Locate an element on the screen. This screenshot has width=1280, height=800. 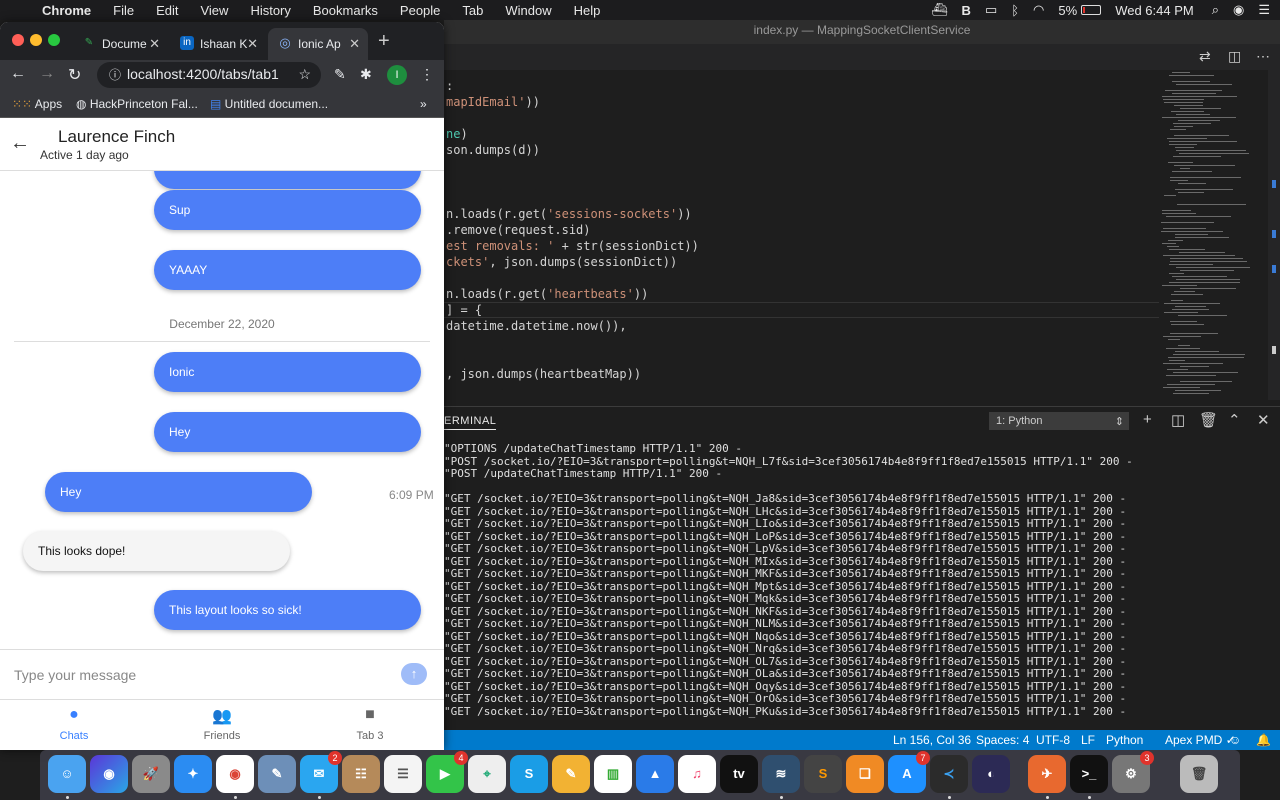
music-icon: ♫ is located at coordinates (697, 774).